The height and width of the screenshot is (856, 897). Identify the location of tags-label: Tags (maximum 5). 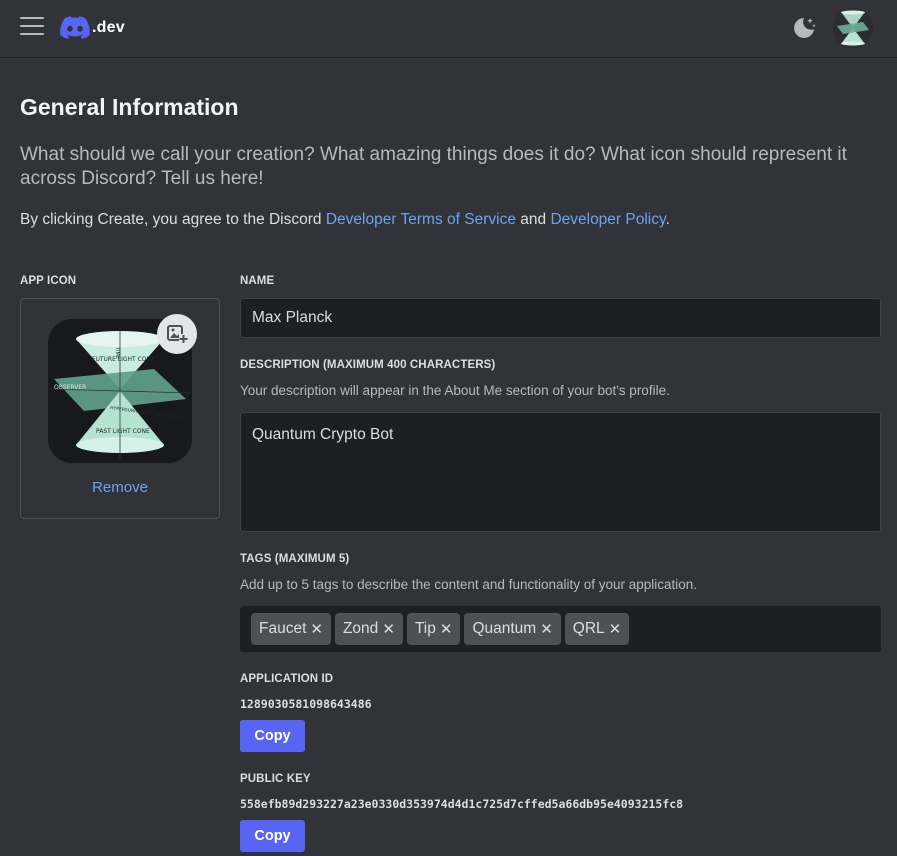
(295, 559).